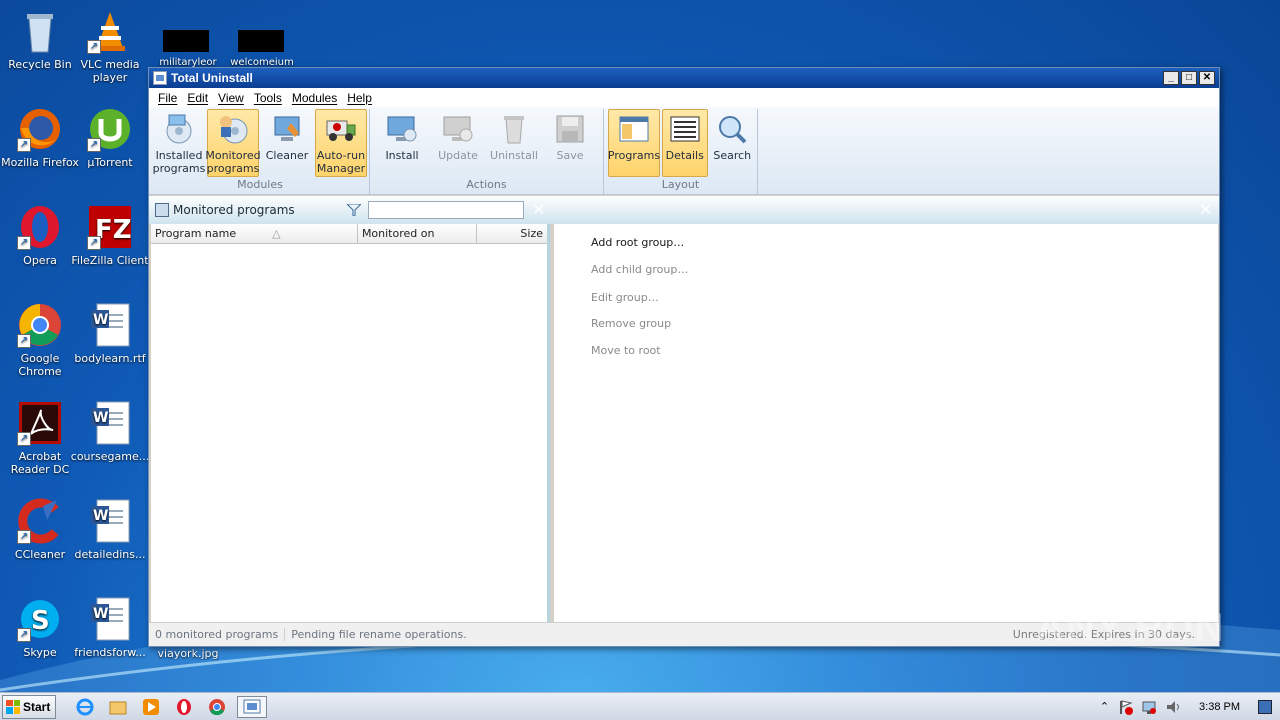 This screenshot has height=720, width=1280. I want to click on utorrent-icon: ↗, so click(110, 129).